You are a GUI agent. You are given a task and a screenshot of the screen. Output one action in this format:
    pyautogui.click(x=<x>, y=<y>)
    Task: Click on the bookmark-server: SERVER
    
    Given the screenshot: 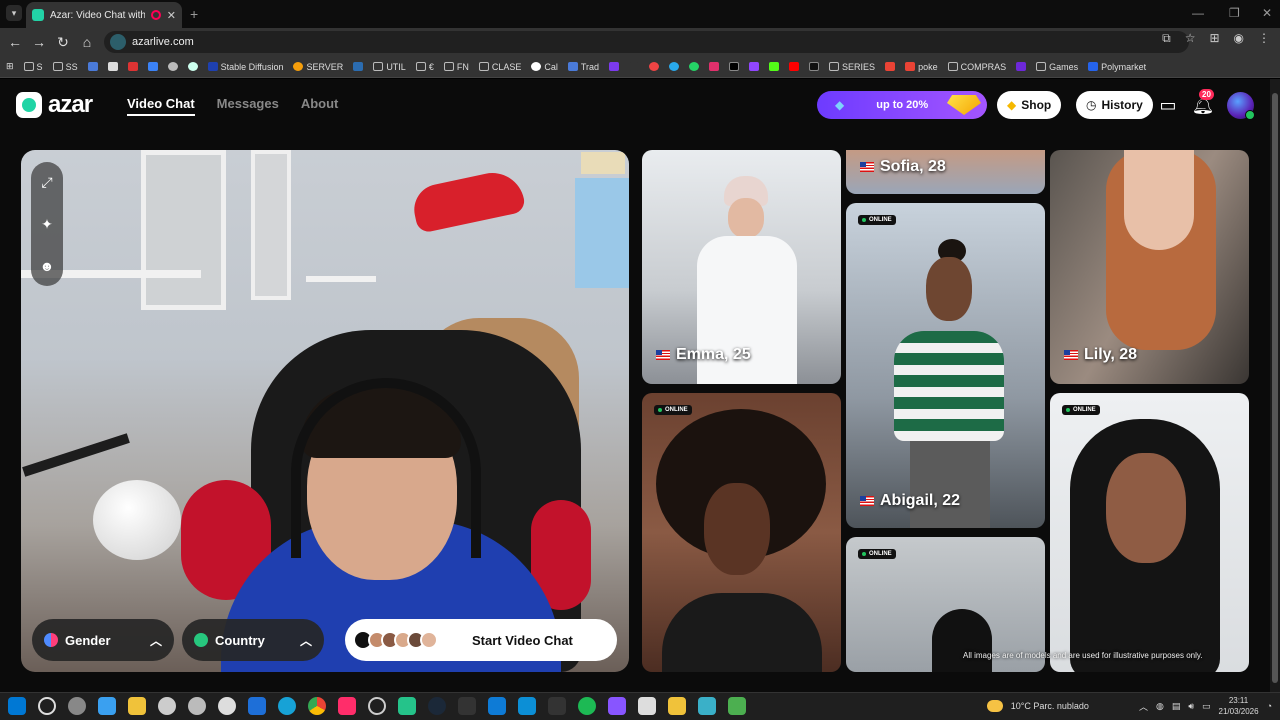 What is the action you would take?
    pyautogui.click(x=318, y=67)
    